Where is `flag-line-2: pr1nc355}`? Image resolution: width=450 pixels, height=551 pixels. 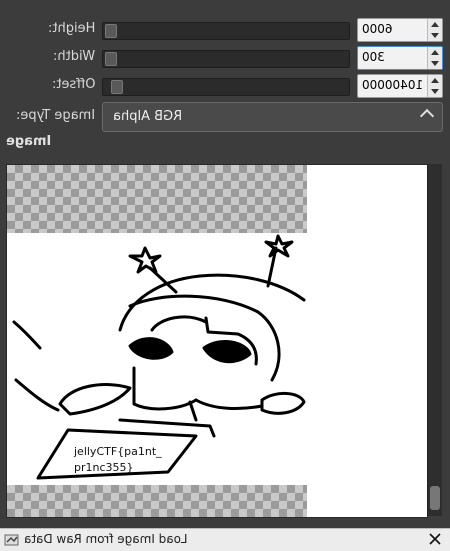 flag-line-2: pr1nc355} is located at coordinates (104, 467).